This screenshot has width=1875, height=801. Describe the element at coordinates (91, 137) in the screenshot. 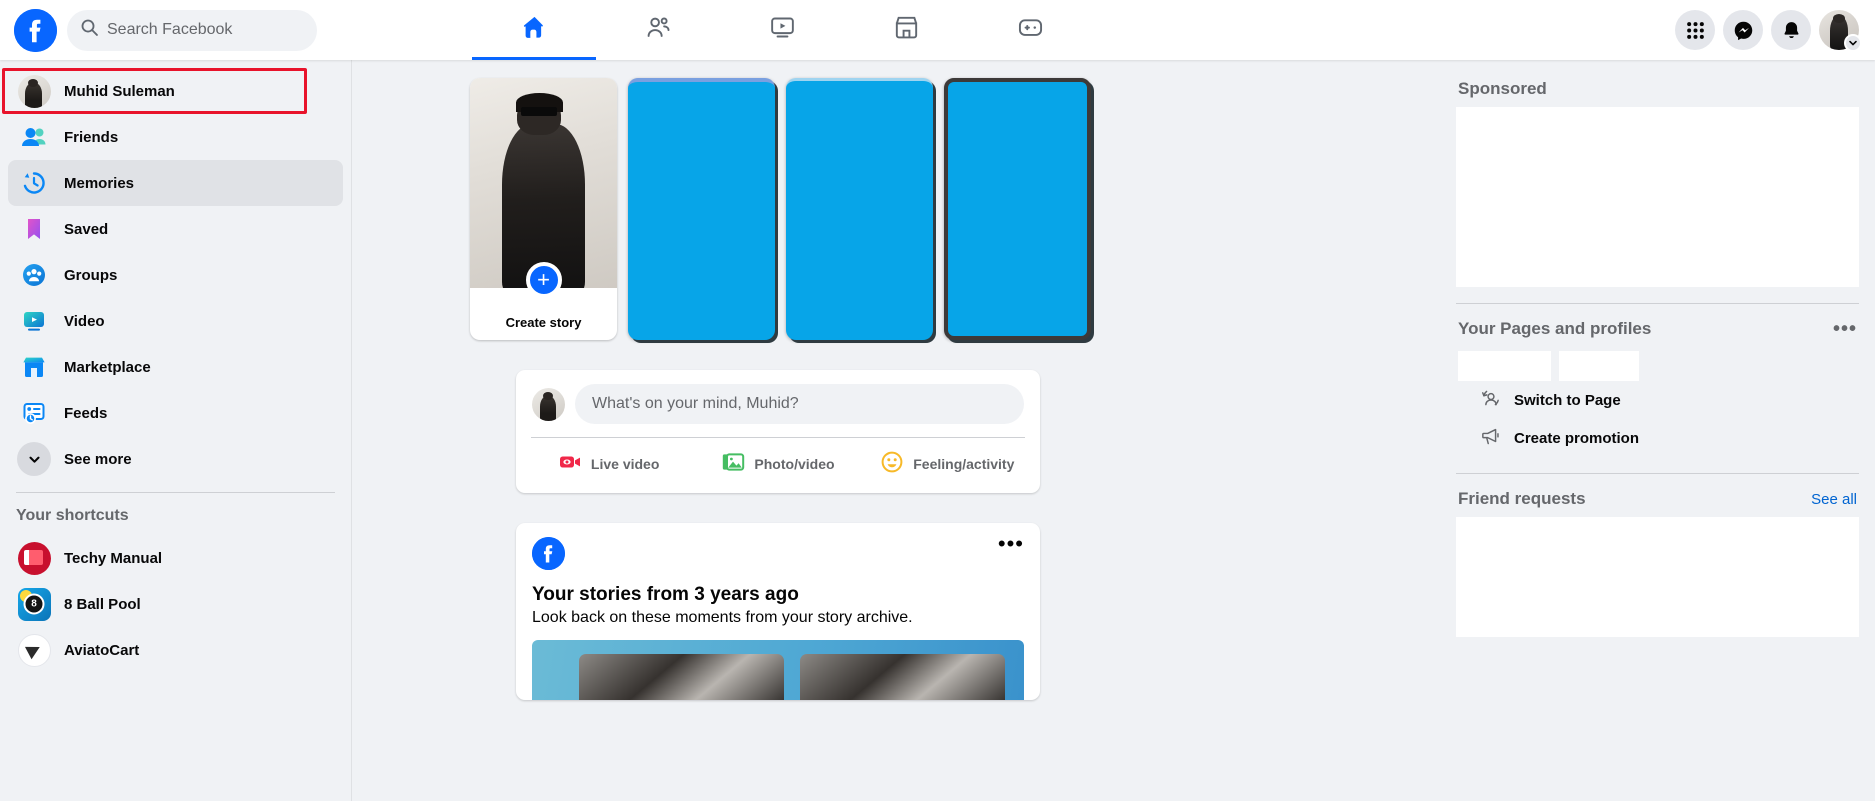

I see `sidebar-item-label: Friends` at that location.